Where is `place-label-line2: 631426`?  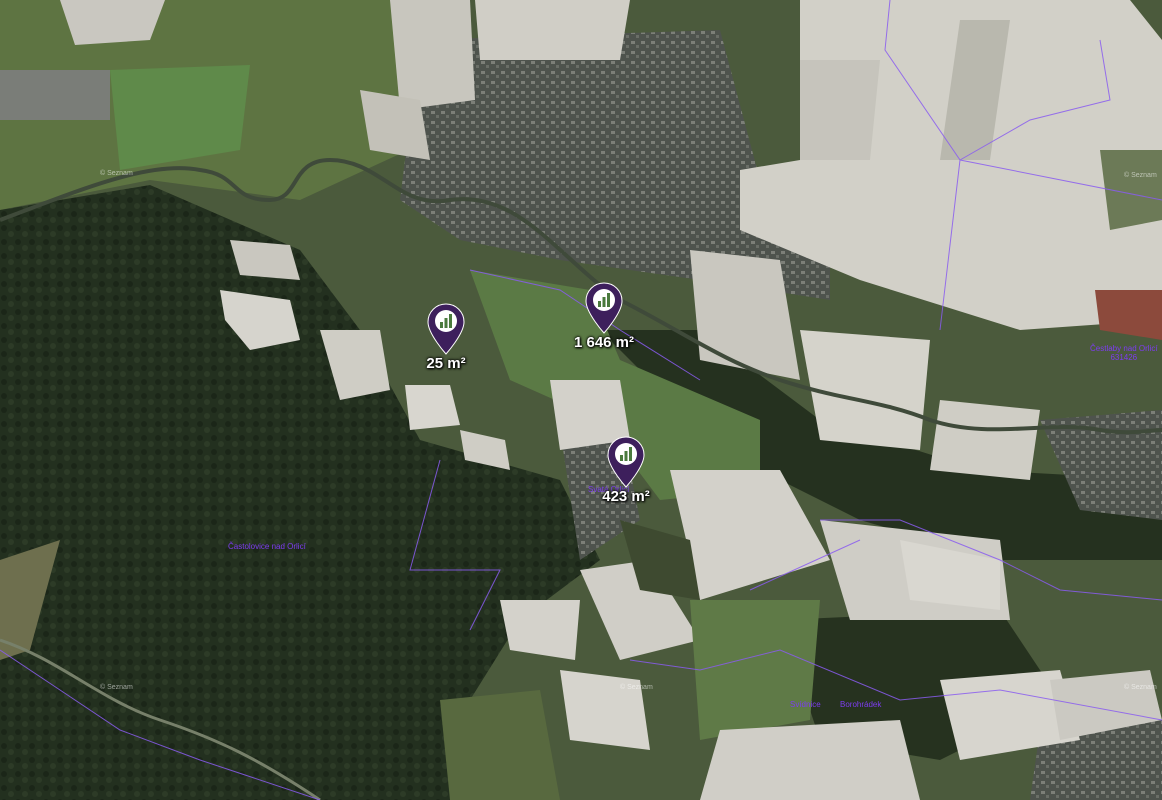
place-label-line2: 631426 is located at coordinates (1124, 357).